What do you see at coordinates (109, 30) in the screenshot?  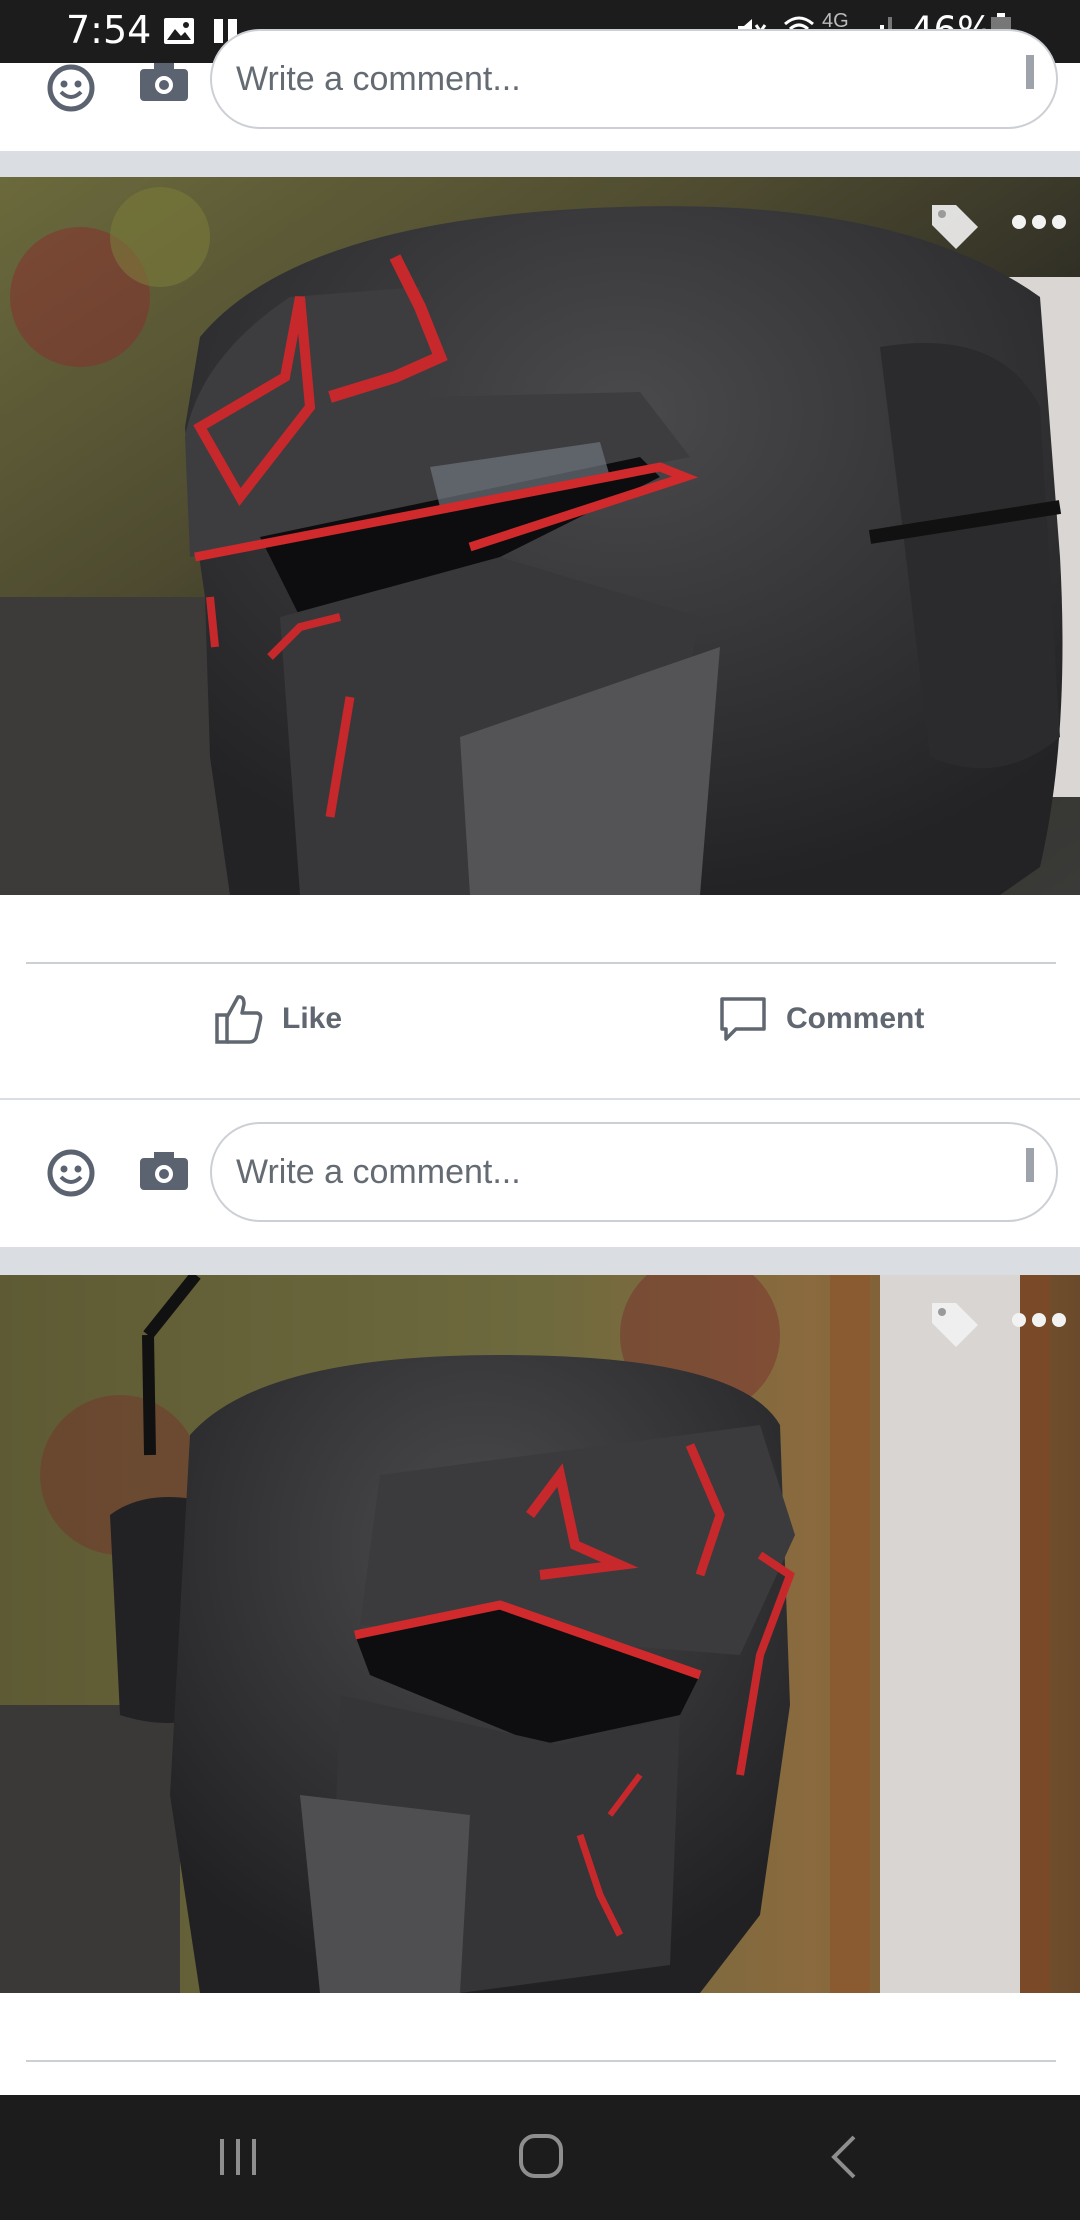 I see `clock: 7:54` at bounding box center [109, 30].